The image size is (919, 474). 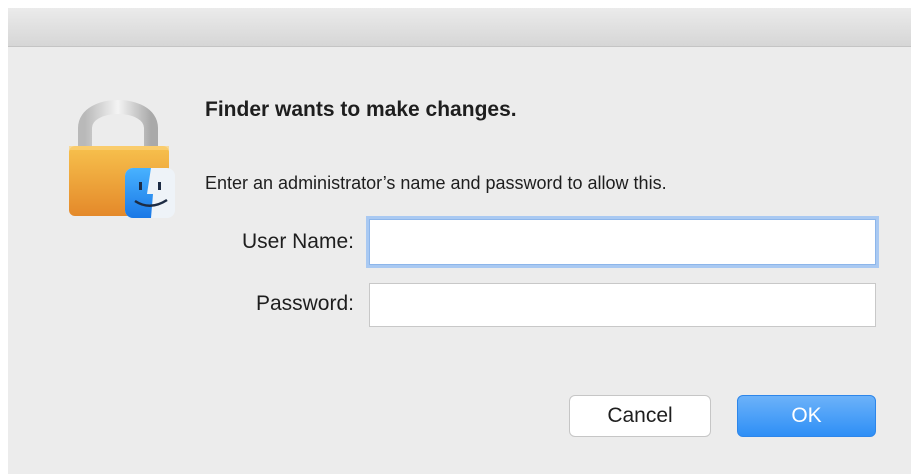 What do you see at coordinates (459, 27) in the screenshot?
I see `title-bar` at bounding box center [459, 27].